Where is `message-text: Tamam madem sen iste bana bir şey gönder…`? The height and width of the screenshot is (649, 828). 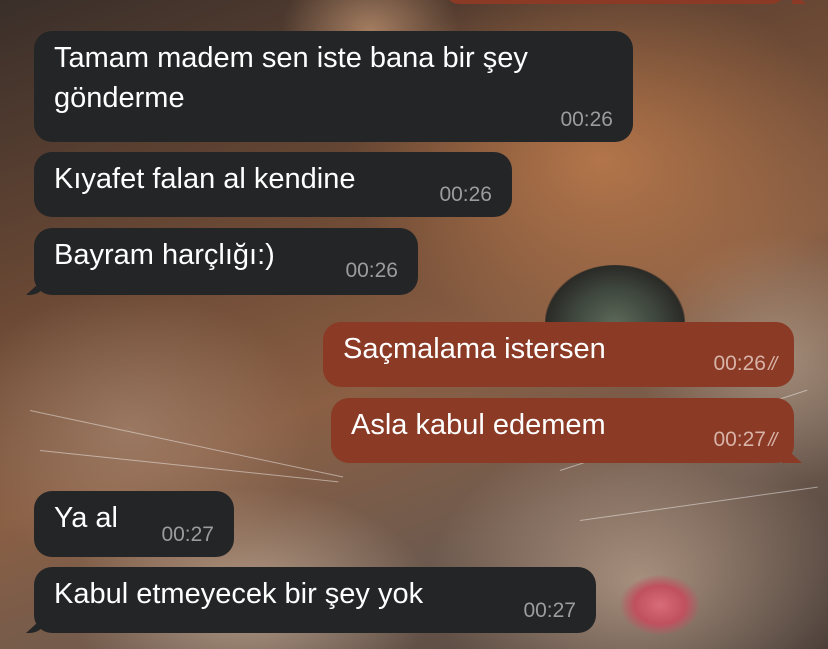 message-text: Tamam madem sen iste bana bir şey gönder… is located at coordinates (333, 78).